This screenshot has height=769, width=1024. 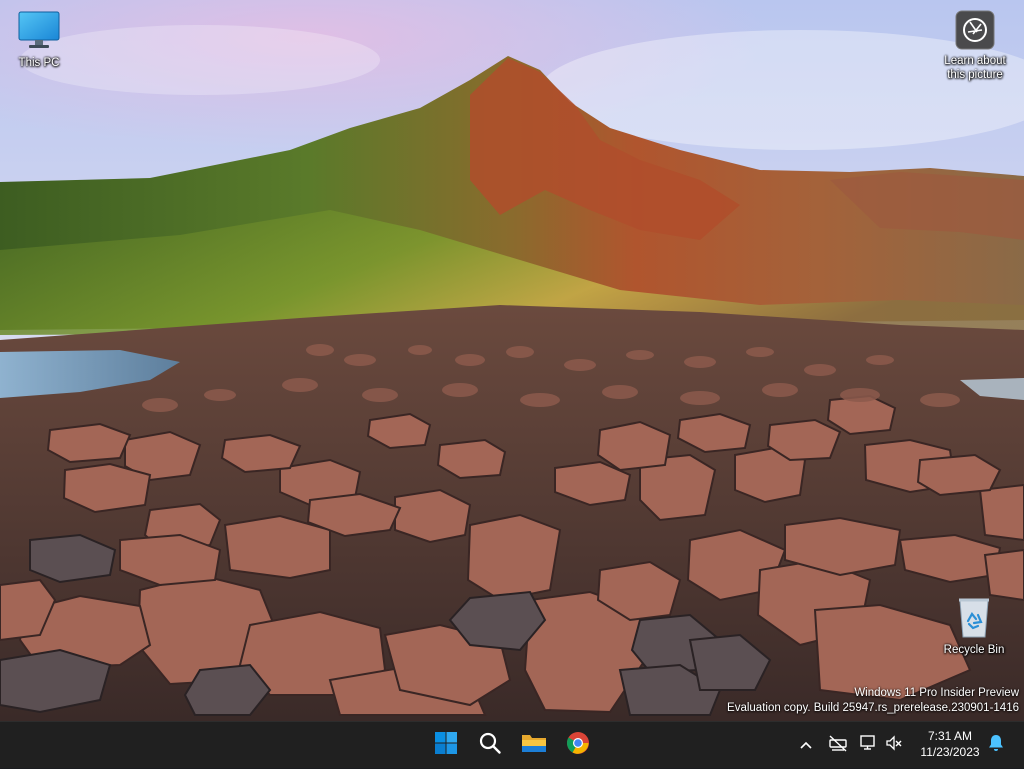 I want to click on start-button, so click(x=446, y=745).